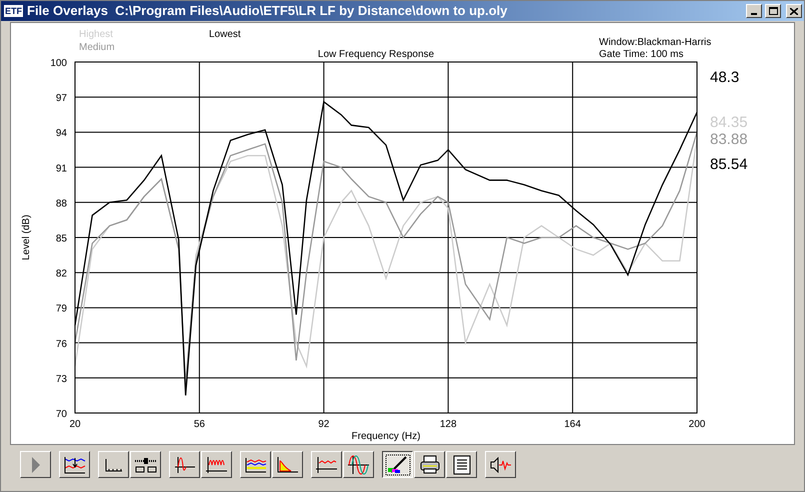  What do you see at coordinates (255, 464) in the screenshot?
I see `multi-line-chart-icon` at bounding box center [255, 464].